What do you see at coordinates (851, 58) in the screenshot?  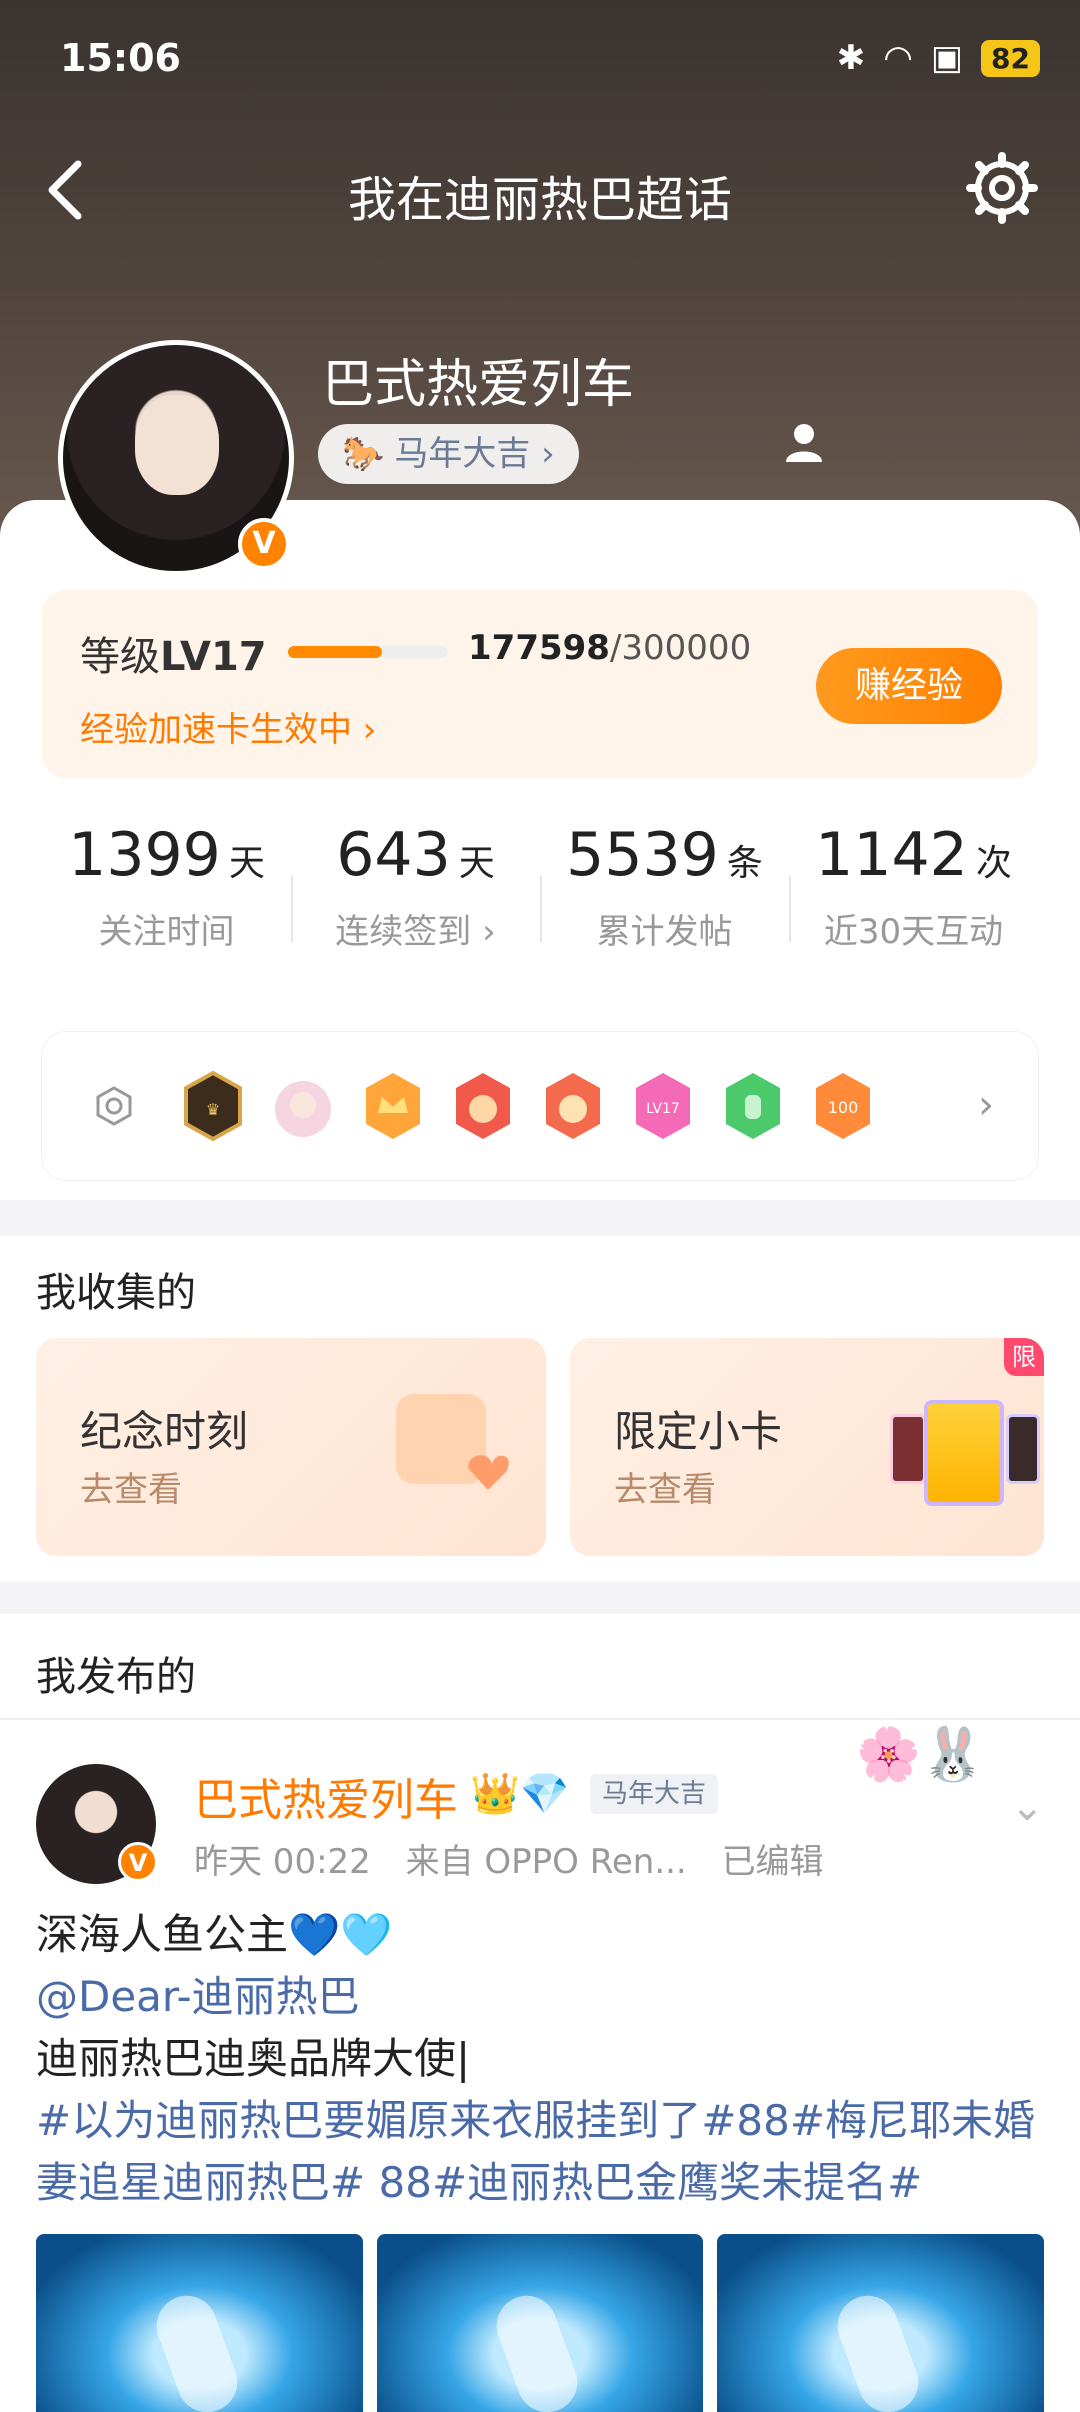 I see `bluetooth-icon: ✱` at bounding box center [851, 58].